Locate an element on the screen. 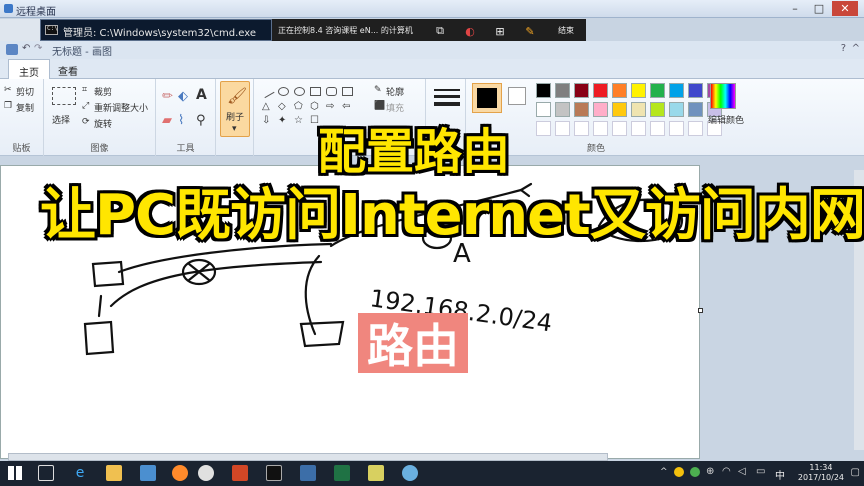  arrow-right-shape-icon: ⇨ is located at coordinates (330, 106).